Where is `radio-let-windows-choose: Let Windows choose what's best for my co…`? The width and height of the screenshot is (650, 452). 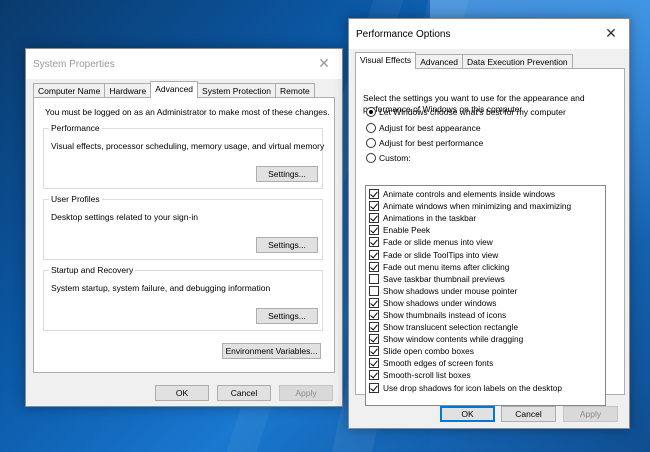 radio-let-windows-choose: Let Windows choose what's best for my co… is located at coordinates (466, 112).